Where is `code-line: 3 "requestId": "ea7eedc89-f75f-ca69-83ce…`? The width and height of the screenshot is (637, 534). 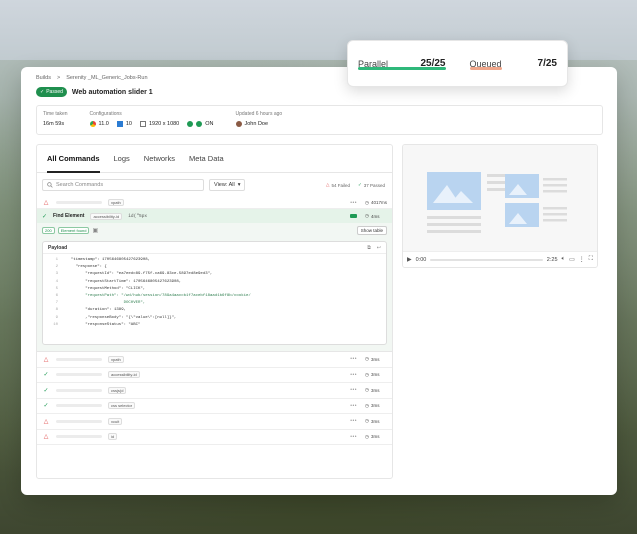 code-line: 3 "requestId": "ea7eedc89-f75f-ca69-83ce… is located at coordinates (214, 275).